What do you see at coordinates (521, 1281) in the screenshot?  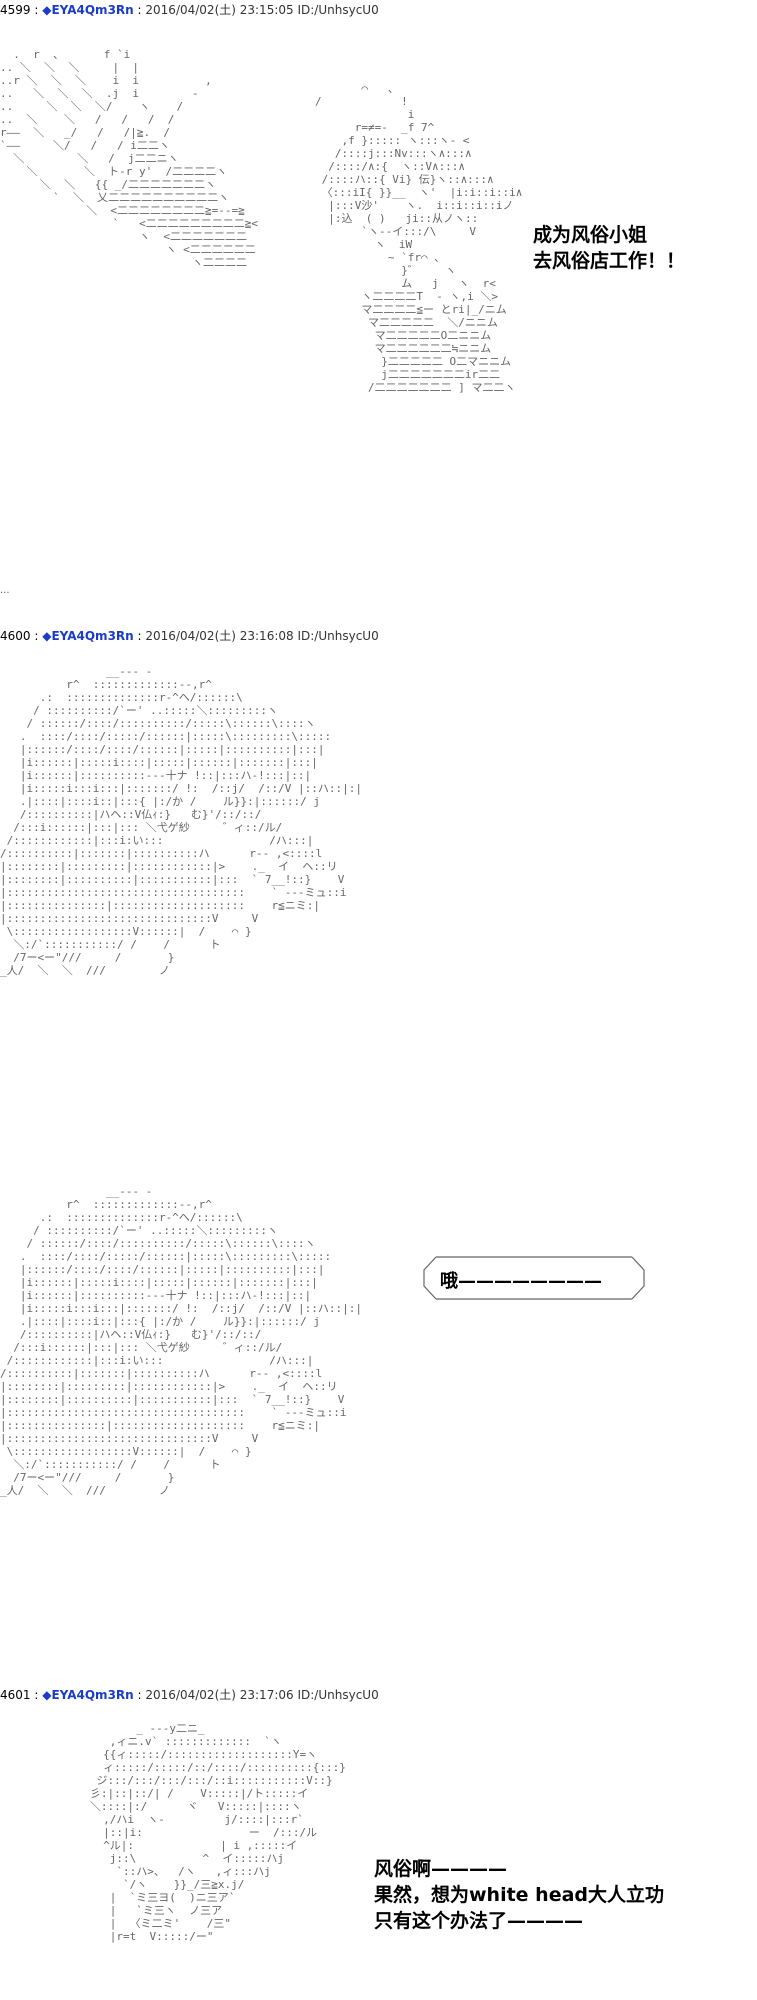 I see `bubble-text: 哦————————` at bounding box center [521, 1281].